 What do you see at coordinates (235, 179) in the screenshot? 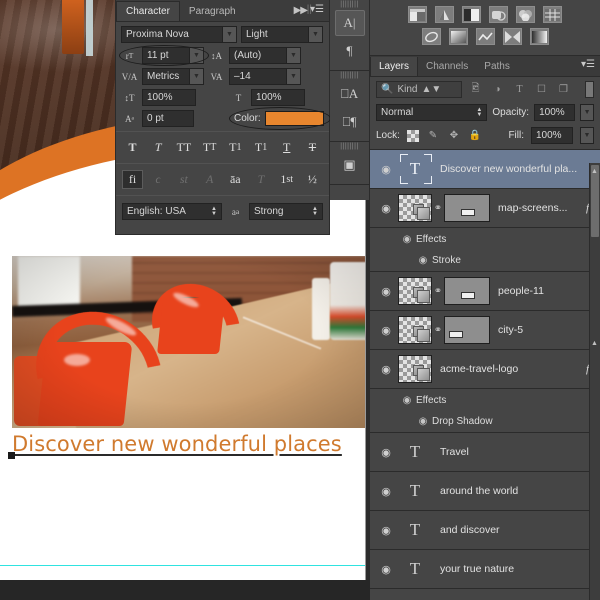
I see `old-style-icon: āa` at bounding box center [235, 179].